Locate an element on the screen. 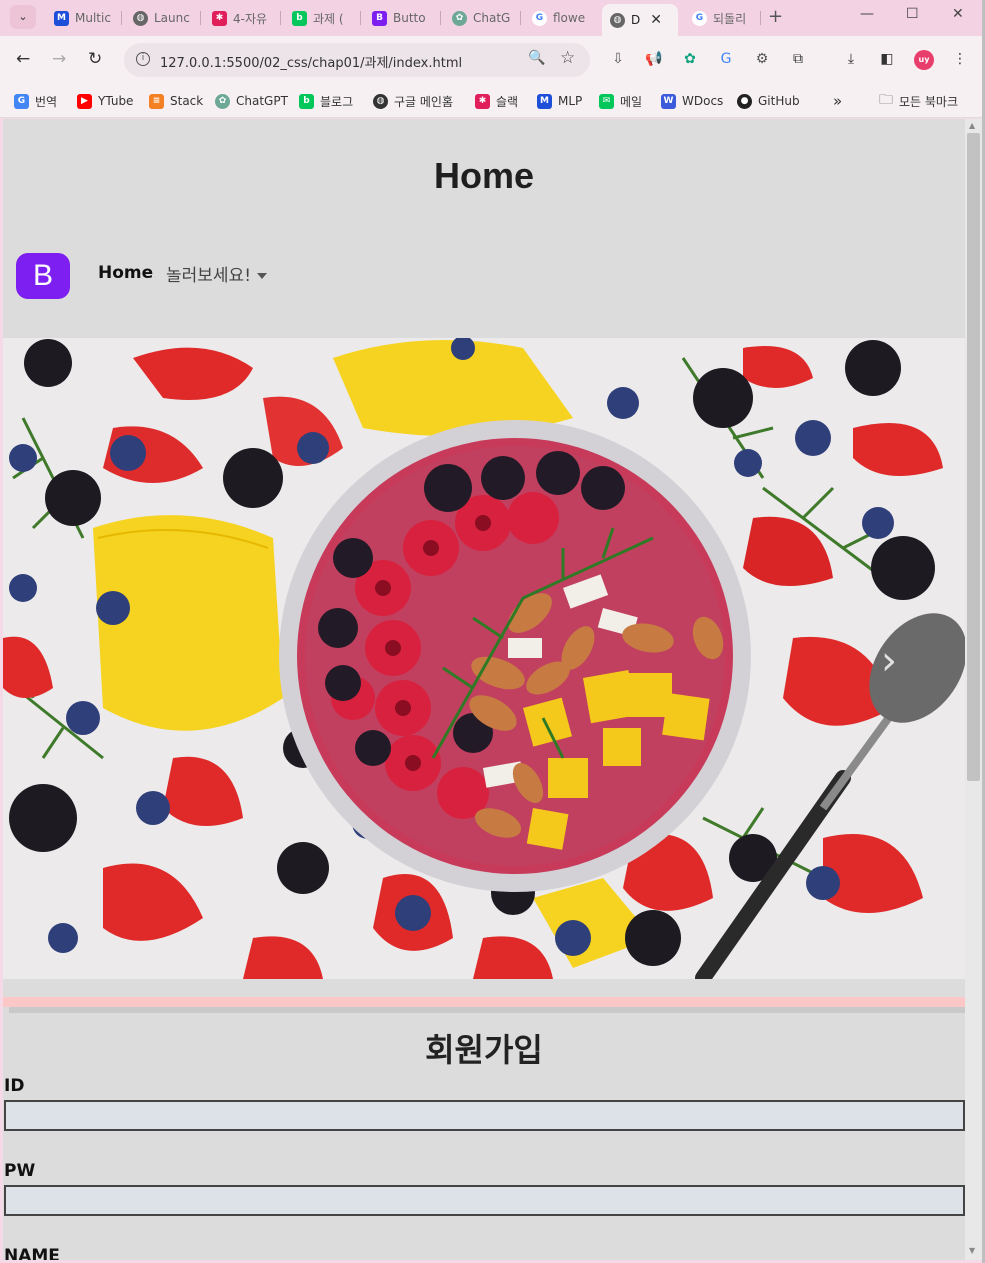 This screenshot has width=985, height=1263. browser-tab: M Multic is located at coordinates (83, 18).